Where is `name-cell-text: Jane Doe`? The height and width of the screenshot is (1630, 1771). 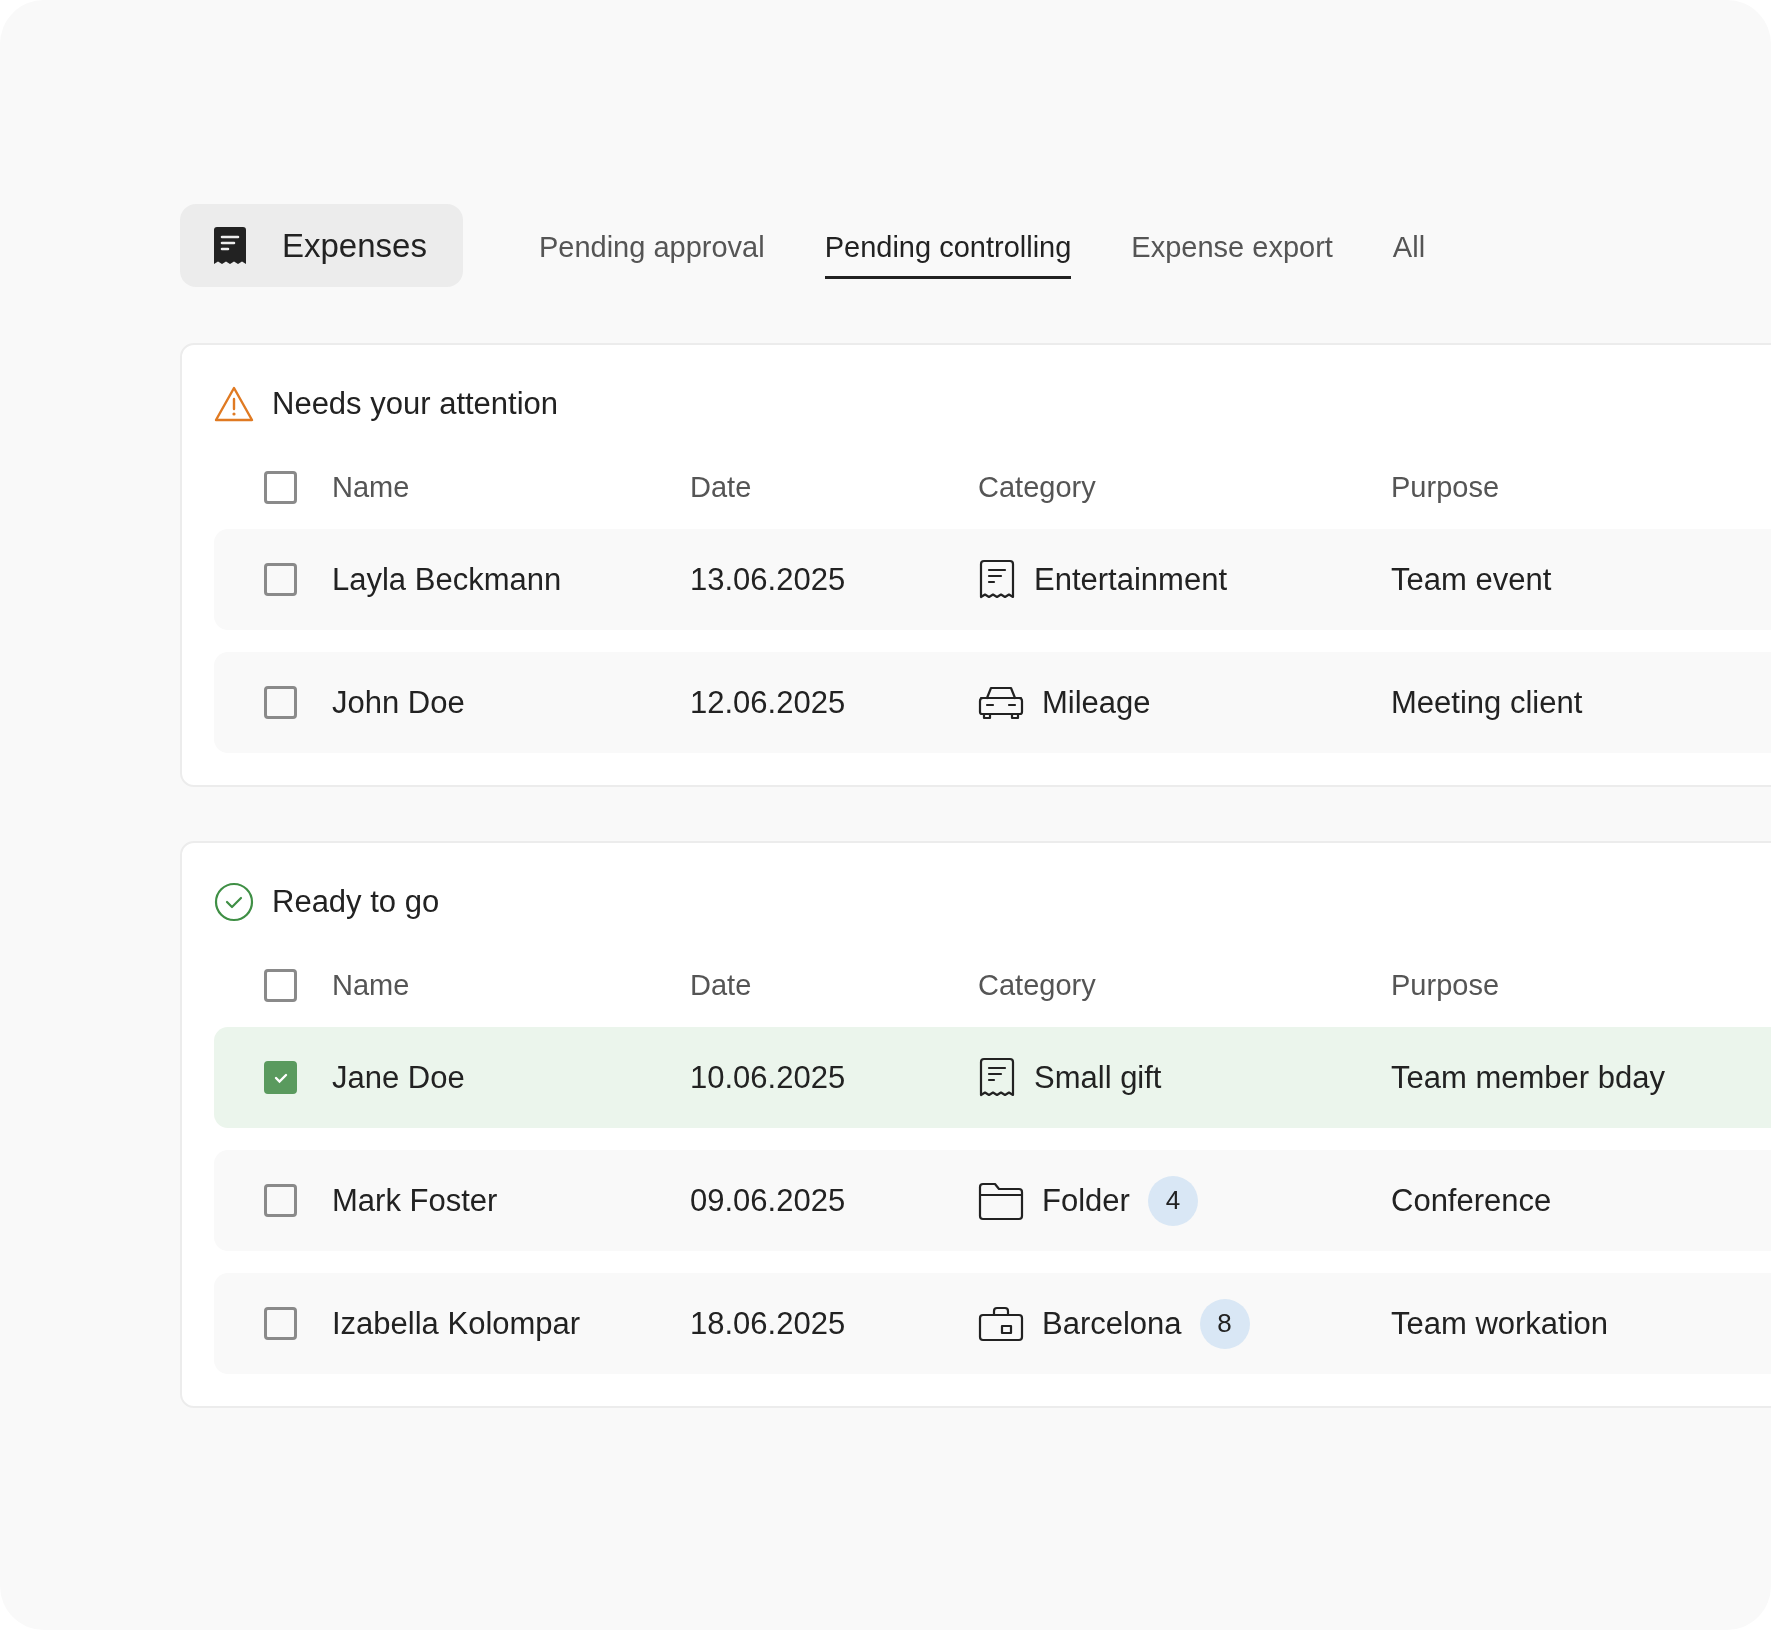 name-cell-text: Jane Doe is located at coordinates (399, 1077).